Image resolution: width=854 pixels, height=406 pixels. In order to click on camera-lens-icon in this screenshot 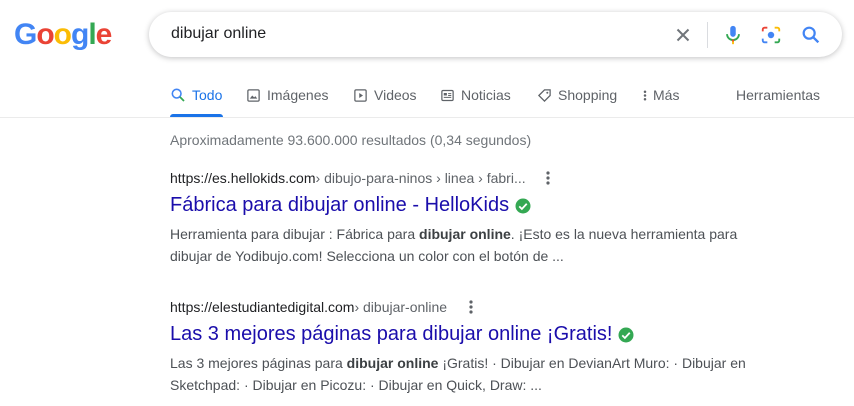, I will do `click(771, 35)`.